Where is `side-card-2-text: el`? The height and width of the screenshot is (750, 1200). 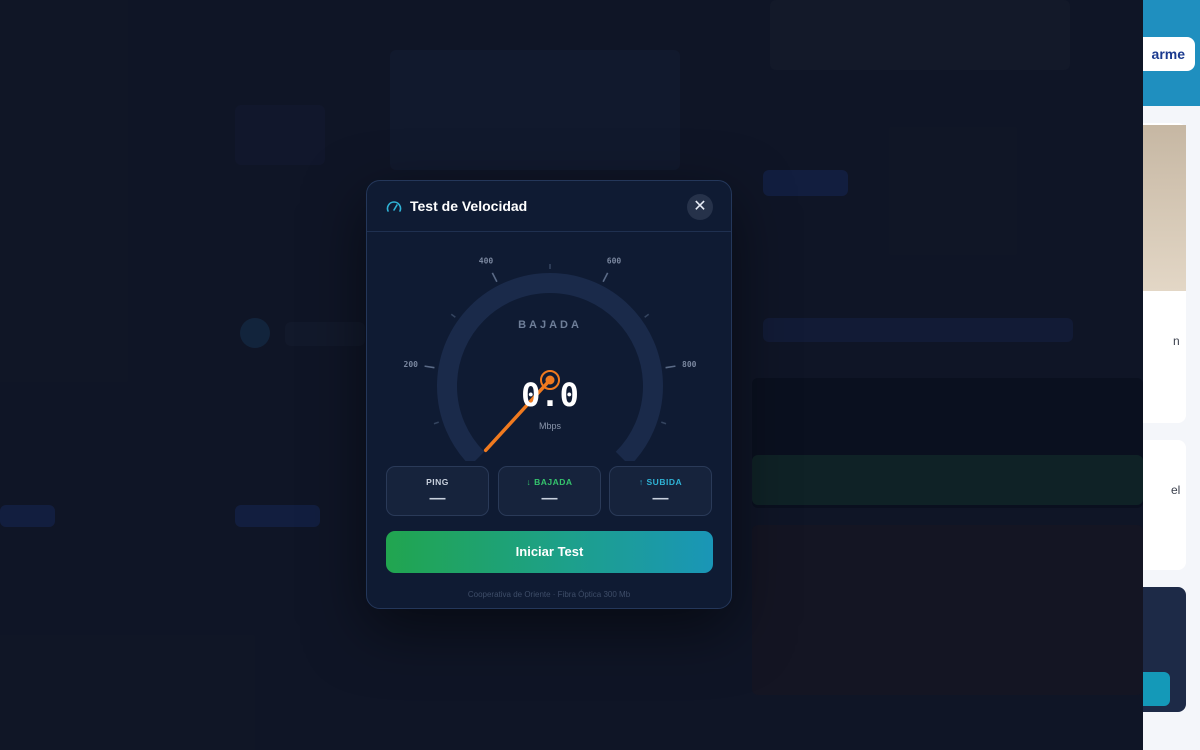 side-card-2-text: el is located at coordinates (1176, 490).